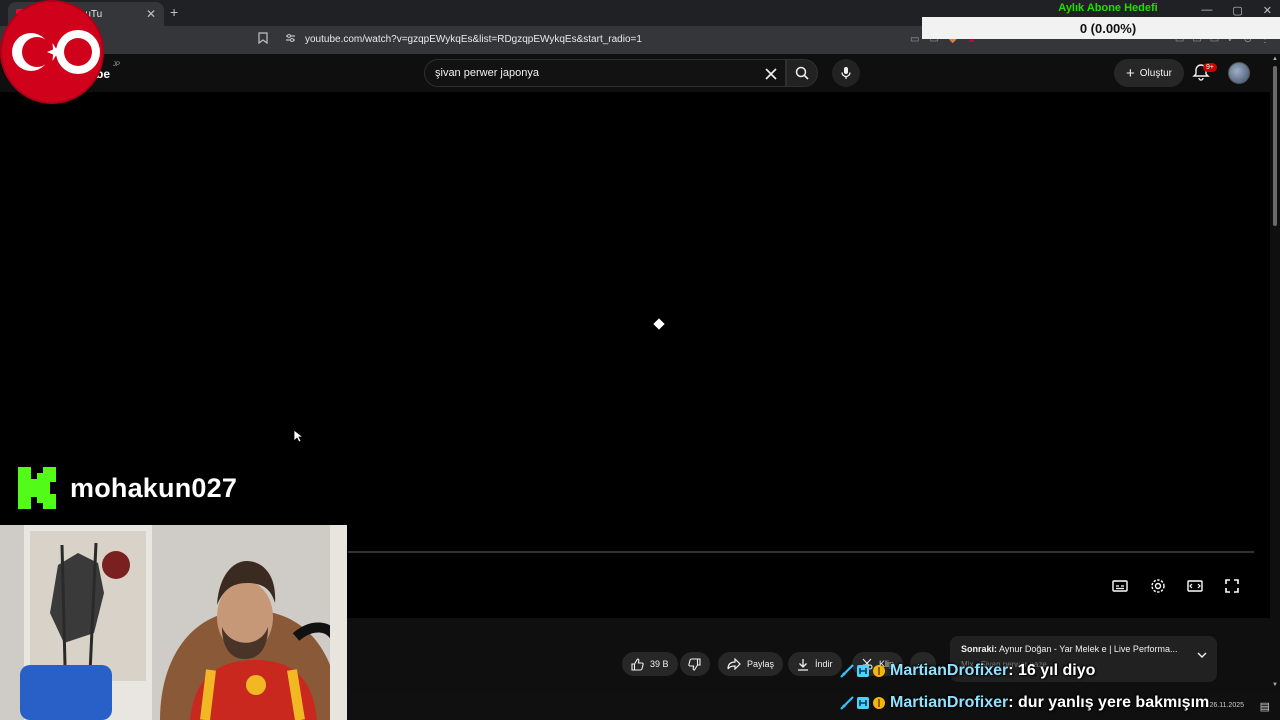 The image size is (1280, 720). What do you see at coordinates (734, 664) in the screenshot?
I see `share-icon` at bounding box center [734, 664].